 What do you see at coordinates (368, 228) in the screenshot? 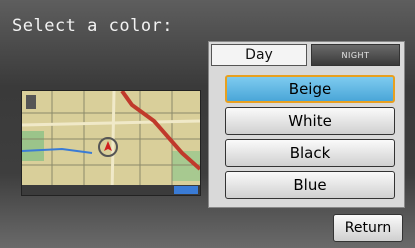
I see `return-button: Return` at bounding box center [368, 228].